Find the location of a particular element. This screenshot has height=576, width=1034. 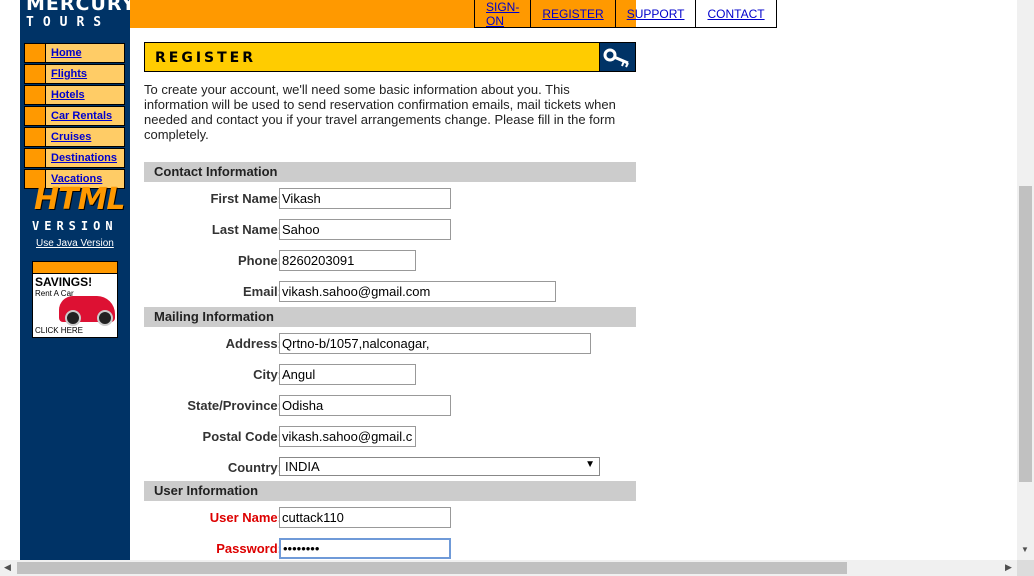

email-row: Email: is located at coordinates (394, 292).